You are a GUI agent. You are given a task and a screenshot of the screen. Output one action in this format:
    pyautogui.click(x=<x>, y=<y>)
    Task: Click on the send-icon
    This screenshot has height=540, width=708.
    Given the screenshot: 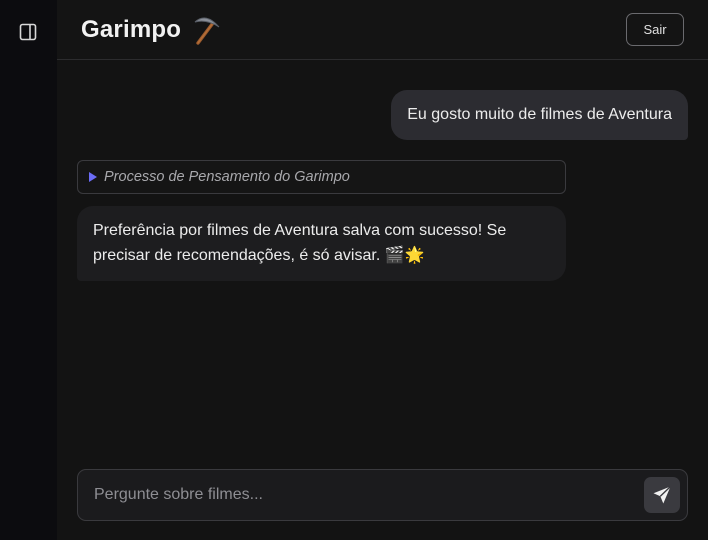 What is the action you would take?
    pyautogui.click(x=662, y=494)
    